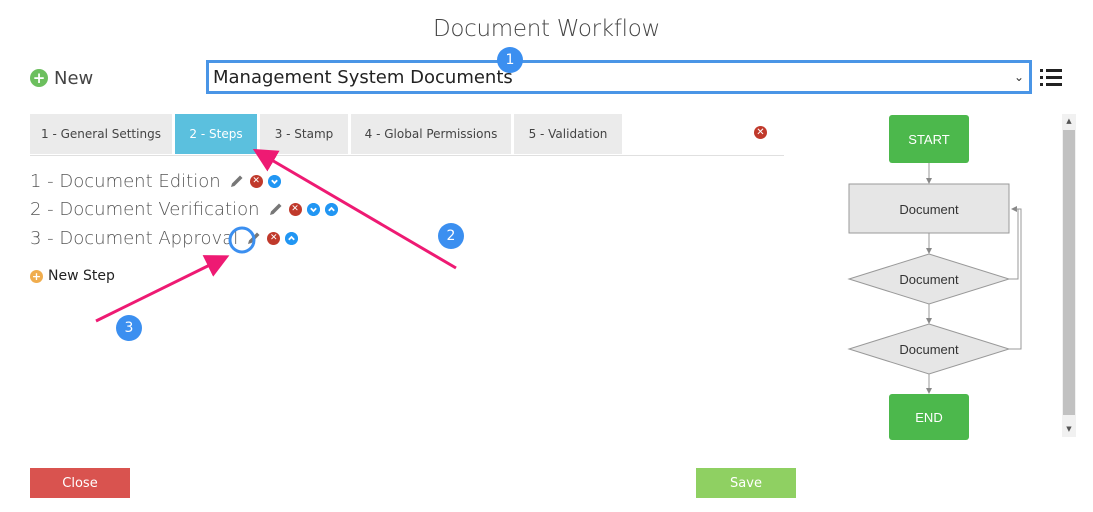  What do you see at coordinates (568, 134) in the screenshot?
I see `tab-validation: 5 - Validation` at bounding box center [568, 134].